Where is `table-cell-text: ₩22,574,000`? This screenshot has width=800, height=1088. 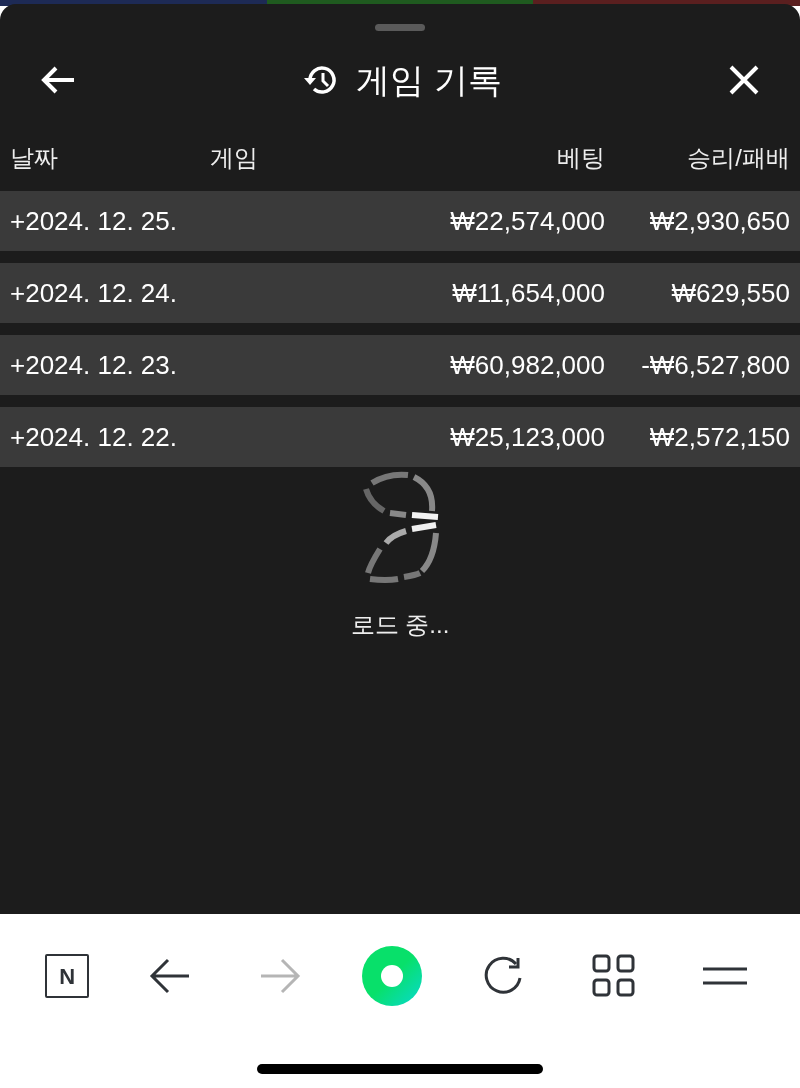 table-cell-text: ₩22,574,000 is located at coordinates (527, 221).